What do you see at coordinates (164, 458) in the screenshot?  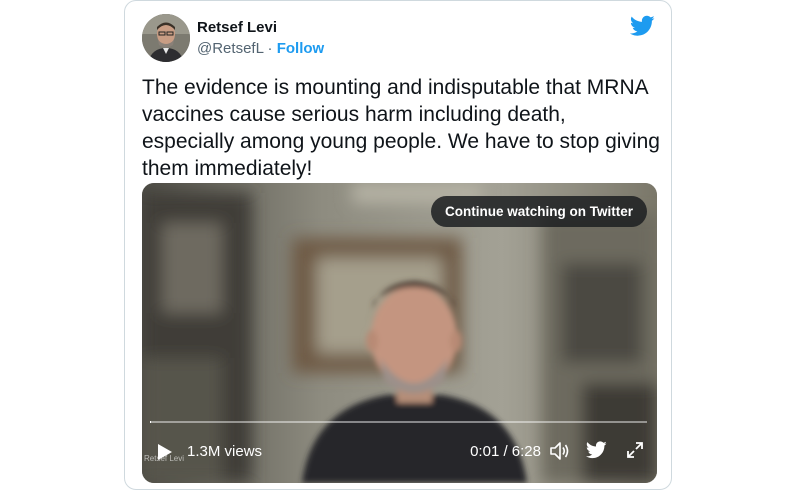 I see `video-watermark: Retsef Levi` at bounding box center [164, 458].